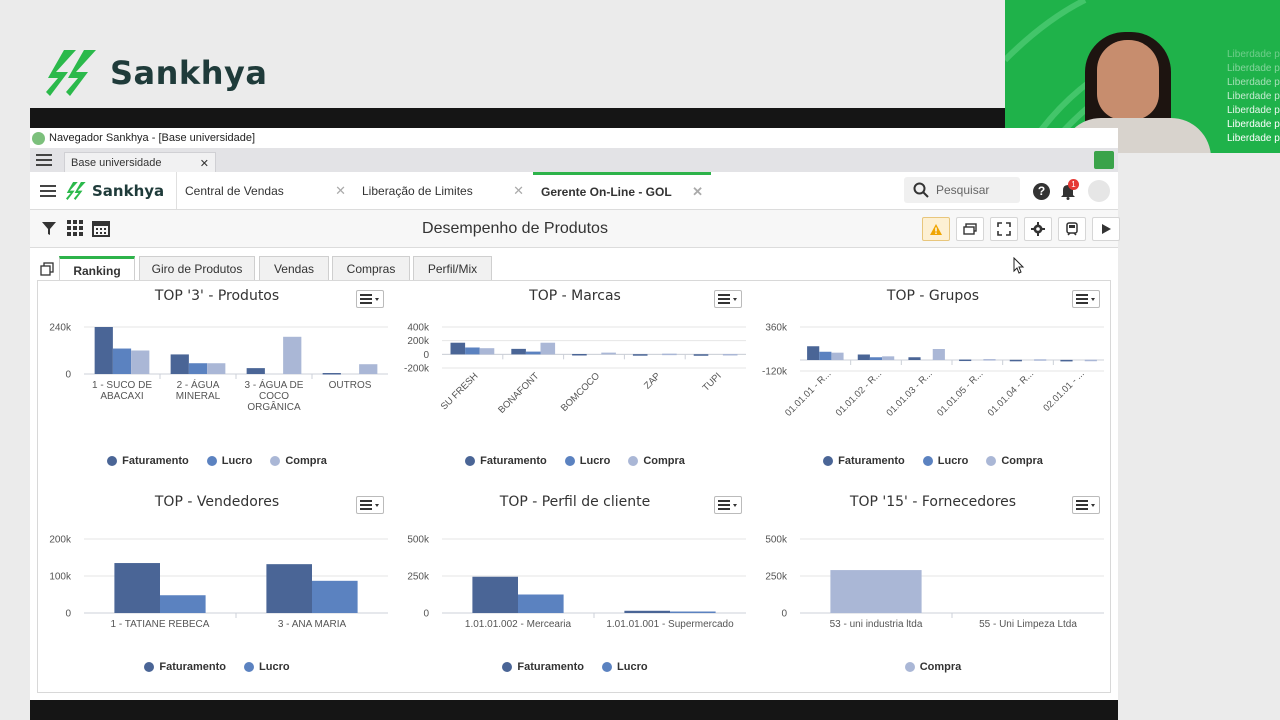 The width and height of the screenshot is (1280, 720). Describe the element at coordinates (47, 269) in the screenshot. I see `copy-icon` at that location.